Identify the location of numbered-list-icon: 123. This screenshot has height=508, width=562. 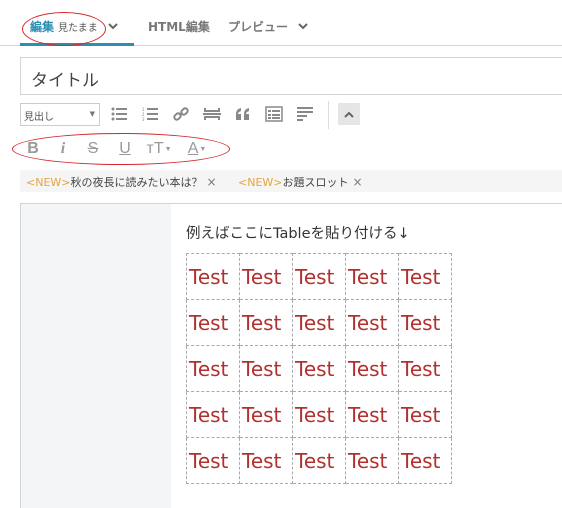
(150, 114).